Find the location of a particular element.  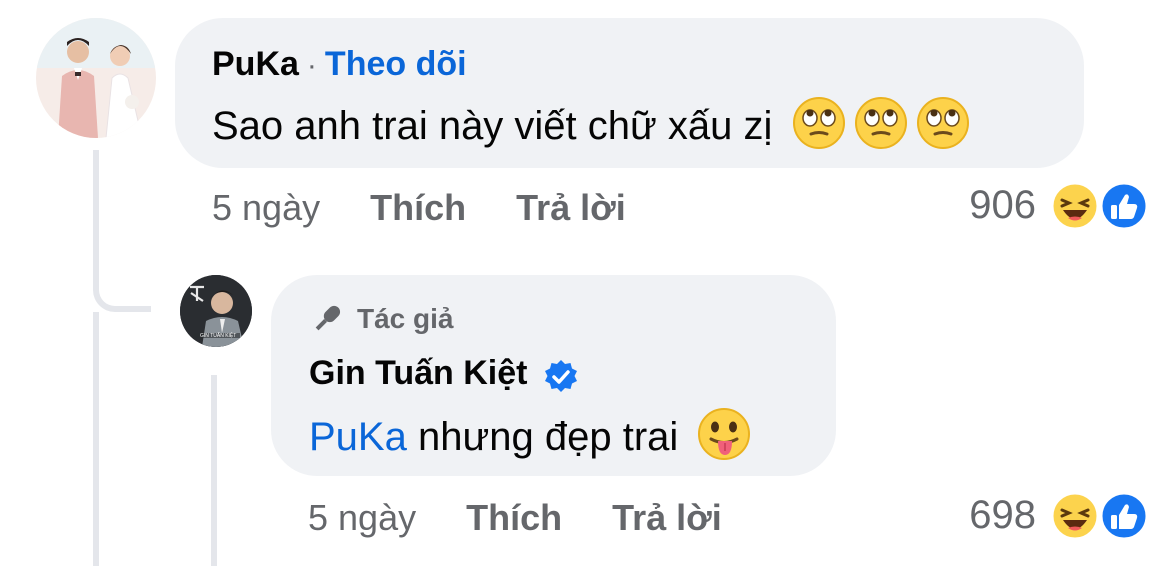

reply-button: Trả lời is located at coordinates (571, 207).